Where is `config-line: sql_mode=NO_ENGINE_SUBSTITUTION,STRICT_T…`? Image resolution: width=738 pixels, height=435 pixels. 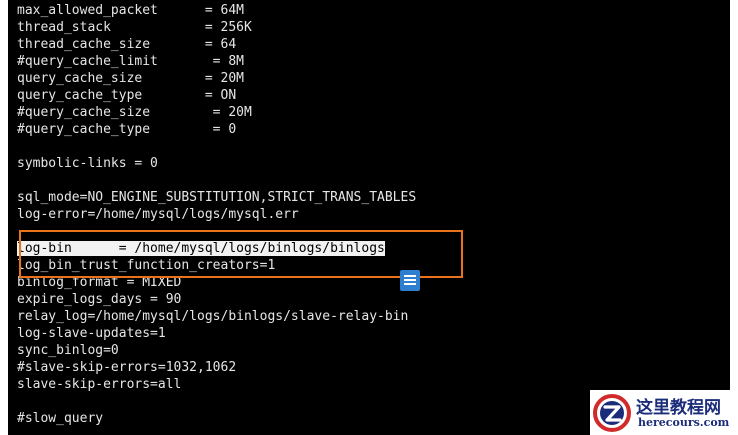 config-line: sql_mode=NO_ENGINE_SUBSTITUTION,STRICT_T… is located at coordinates (217, 197).